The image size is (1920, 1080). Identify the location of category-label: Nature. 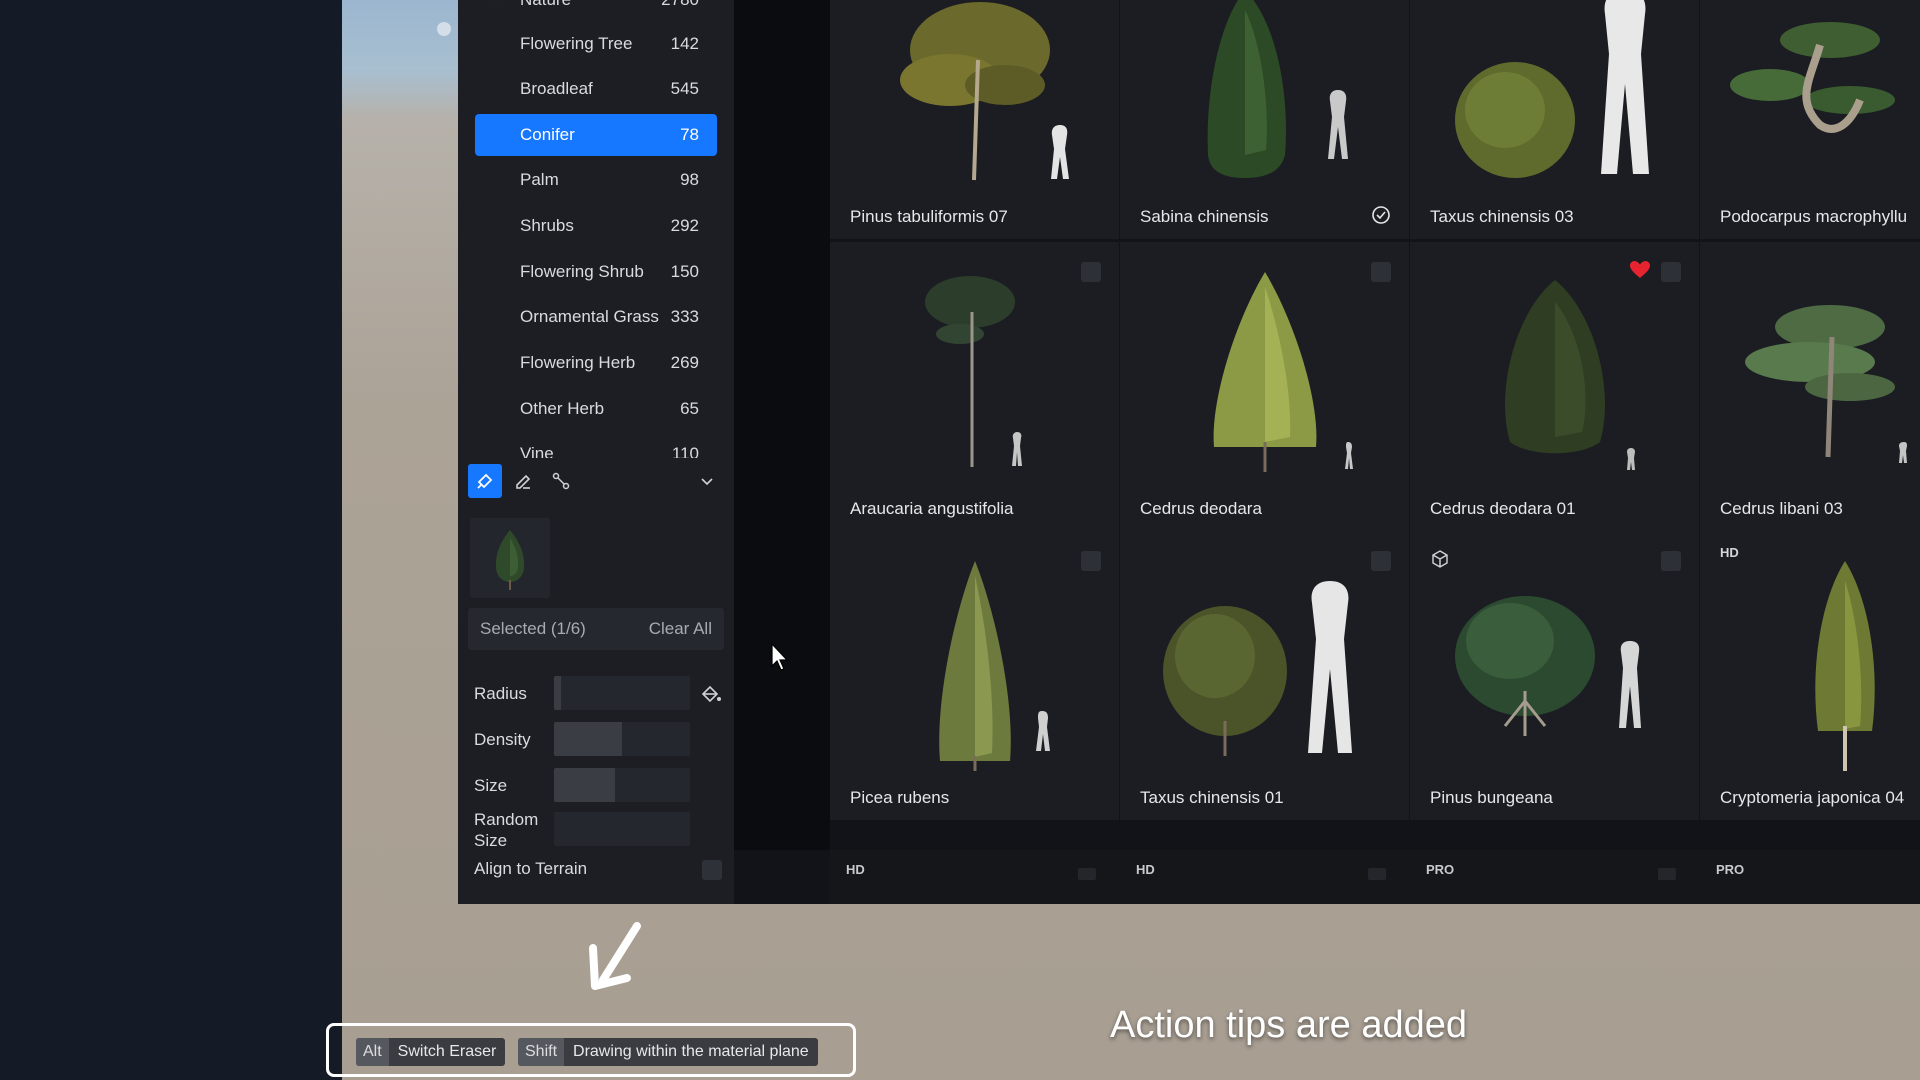
(545, 5).